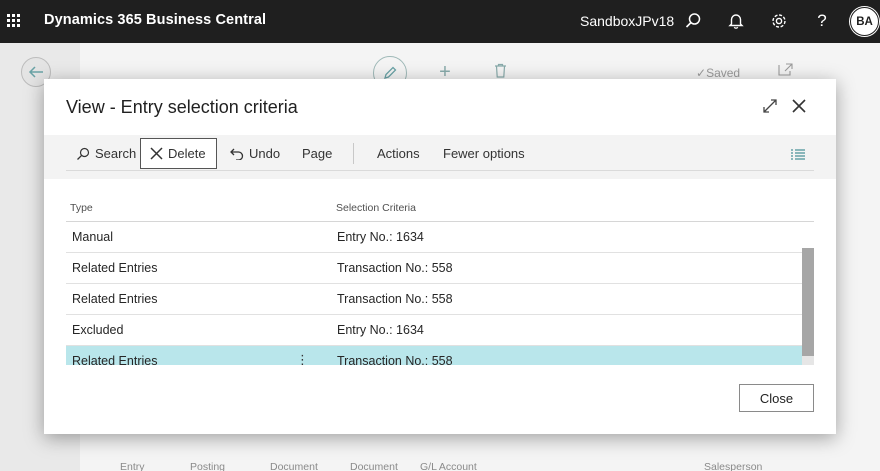 This screenshot has width=880, height=471. Describe the element at coordinates (770, 108) in the screenshot. I see `expand-icon` at that location.